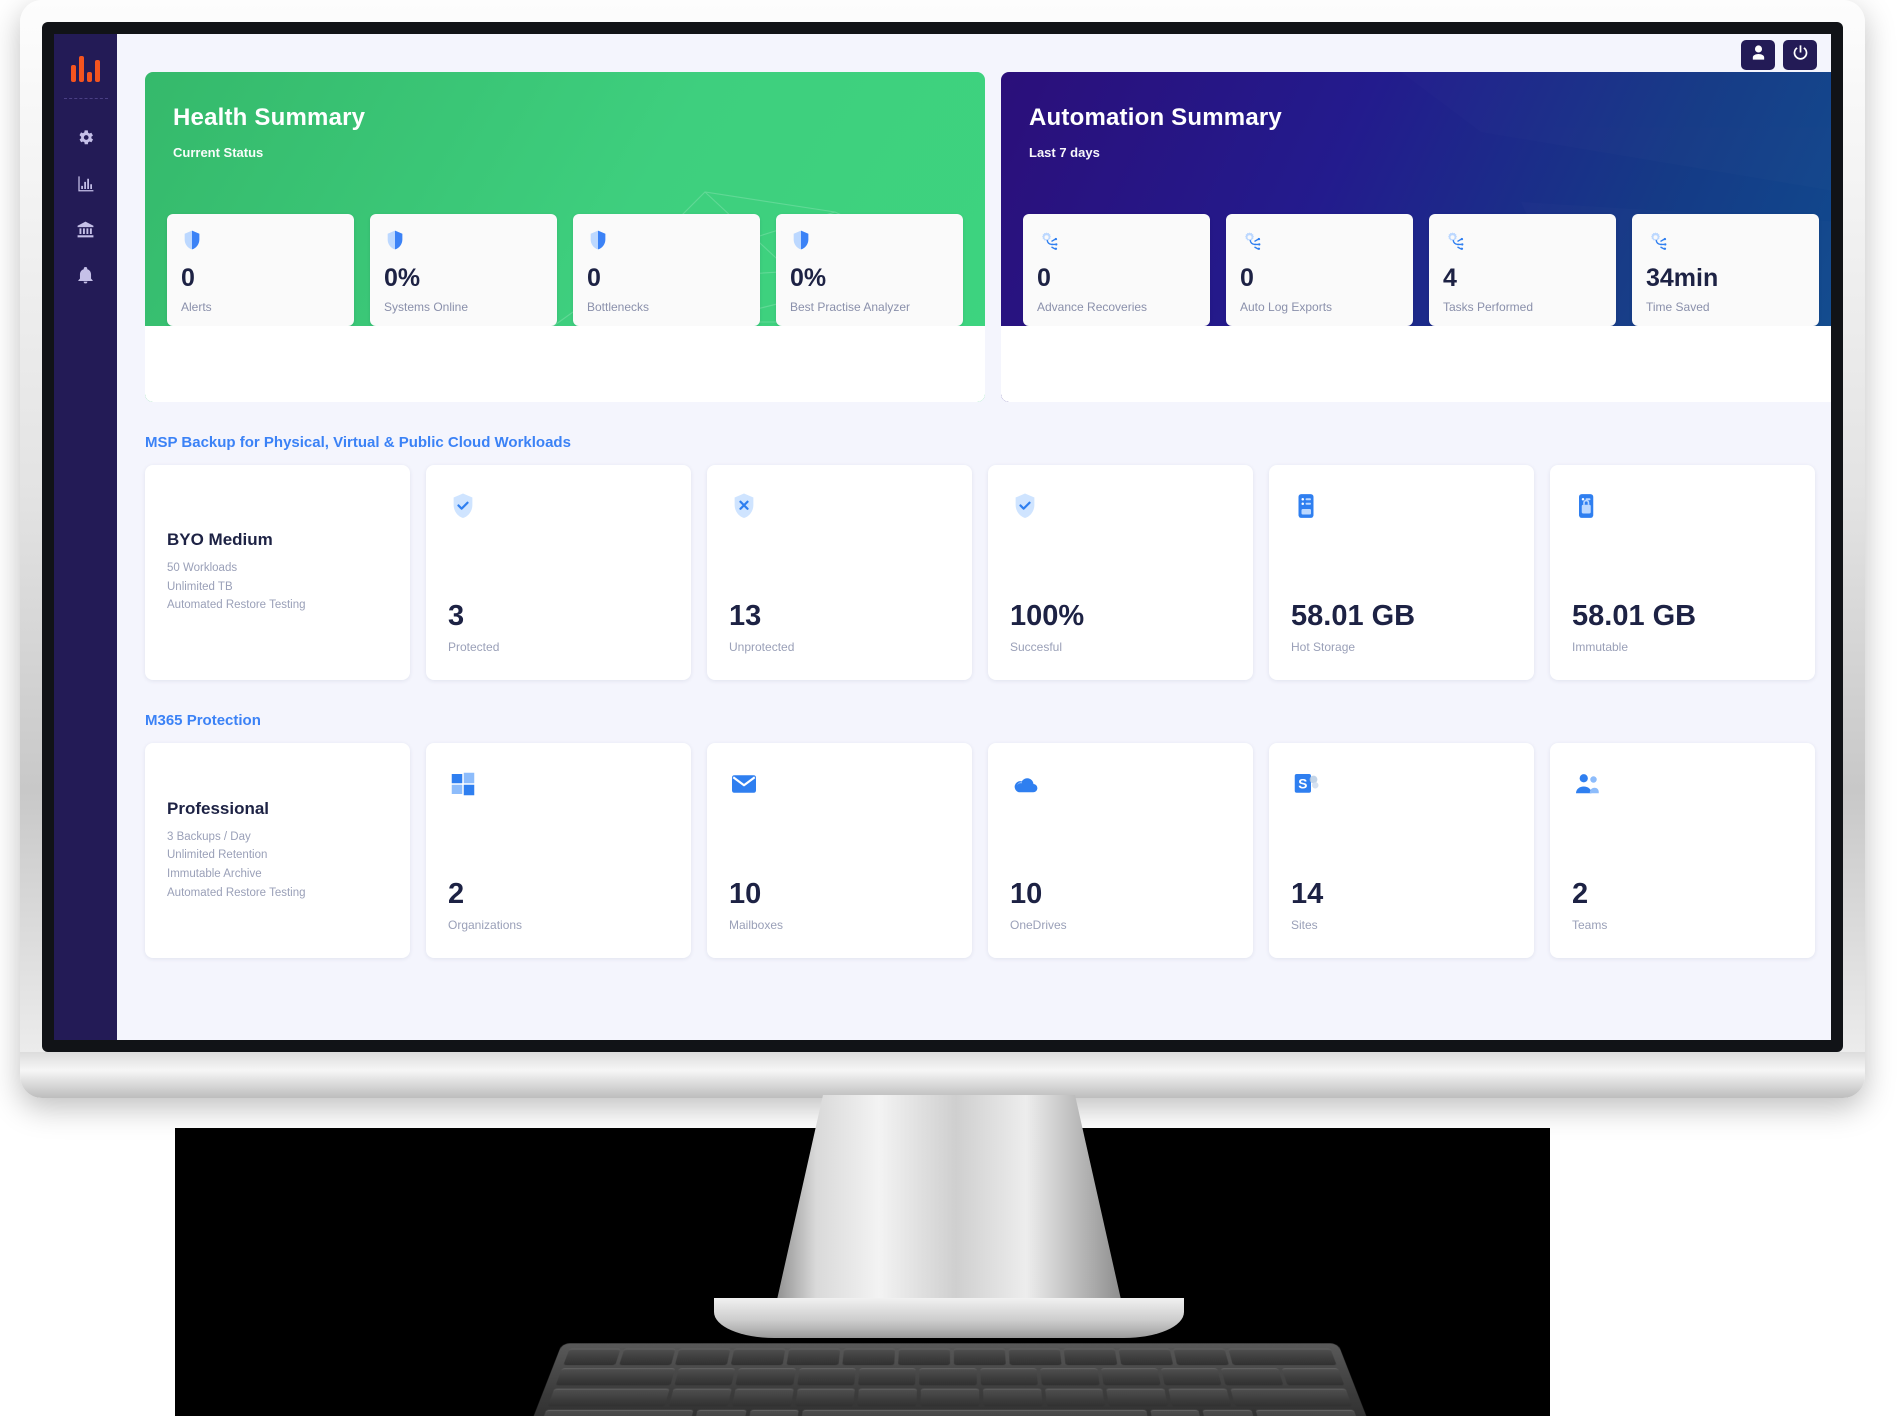  I want to click on bank-icon, so click(85, 232).